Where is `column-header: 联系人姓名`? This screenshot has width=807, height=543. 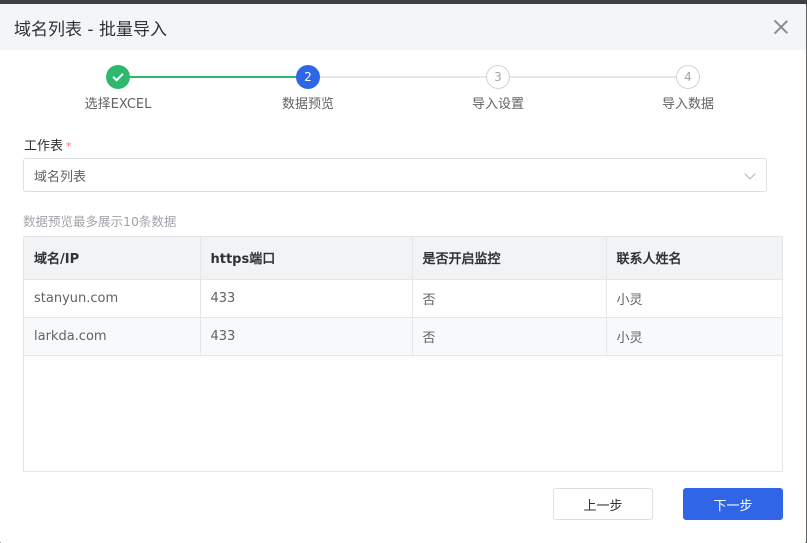
column-header: 联系人姓名 is located at coordinates (694, 258).